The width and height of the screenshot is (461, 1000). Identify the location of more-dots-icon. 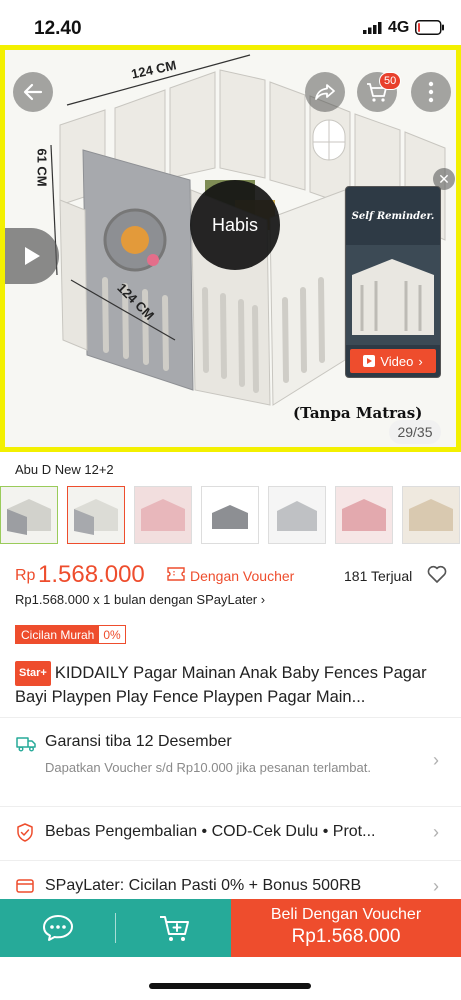
(431, 92).